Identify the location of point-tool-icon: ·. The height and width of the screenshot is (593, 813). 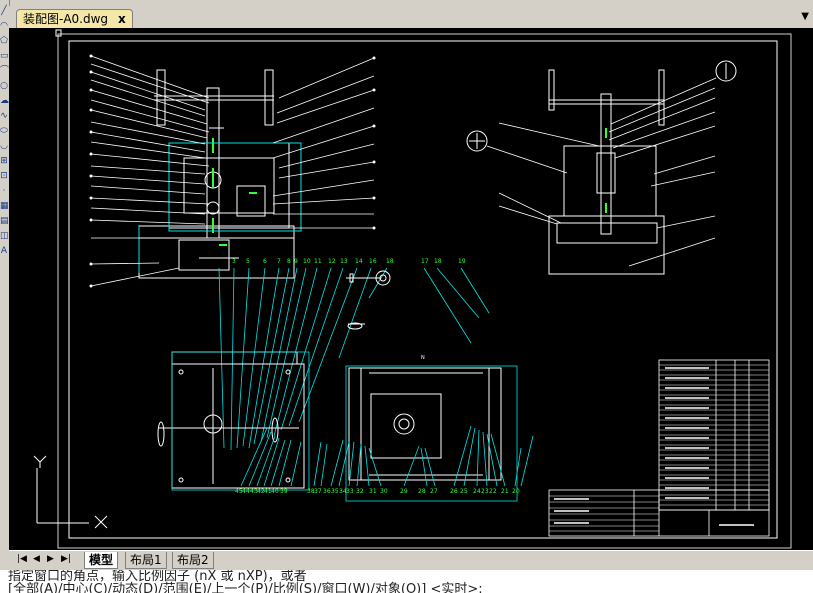
(4, 191).